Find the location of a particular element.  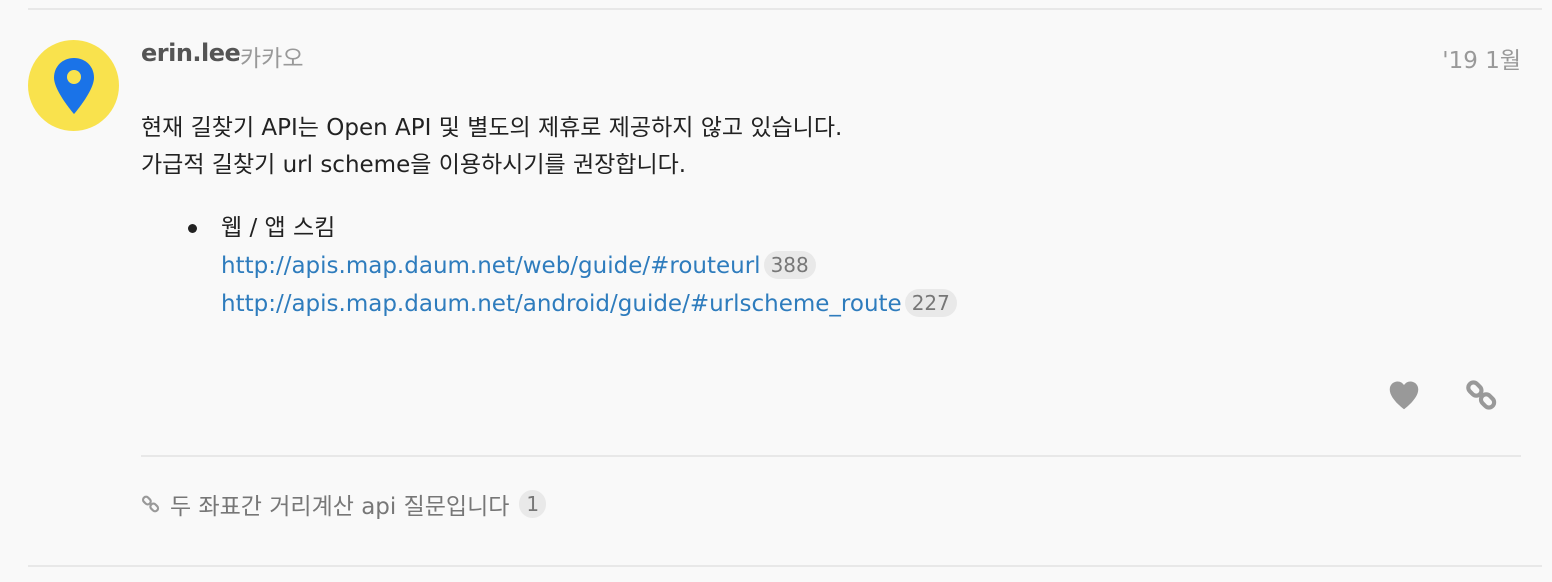

avatar is located at coordinates (73, 85).